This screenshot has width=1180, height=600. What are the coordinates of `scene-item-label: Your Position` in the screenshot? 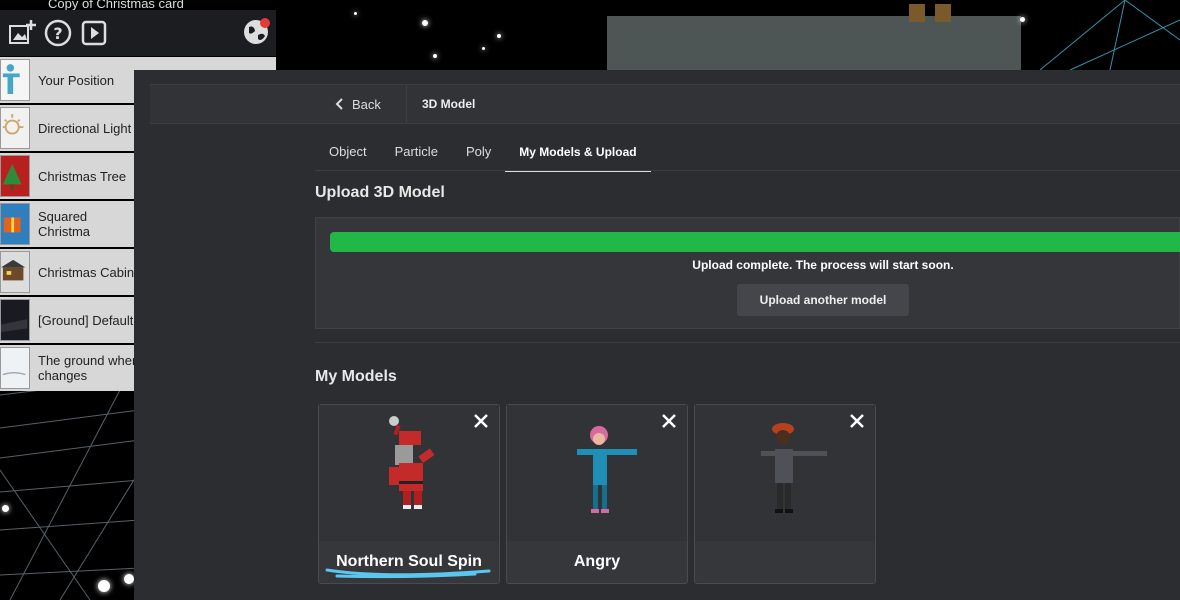 It's located at (76, 80).